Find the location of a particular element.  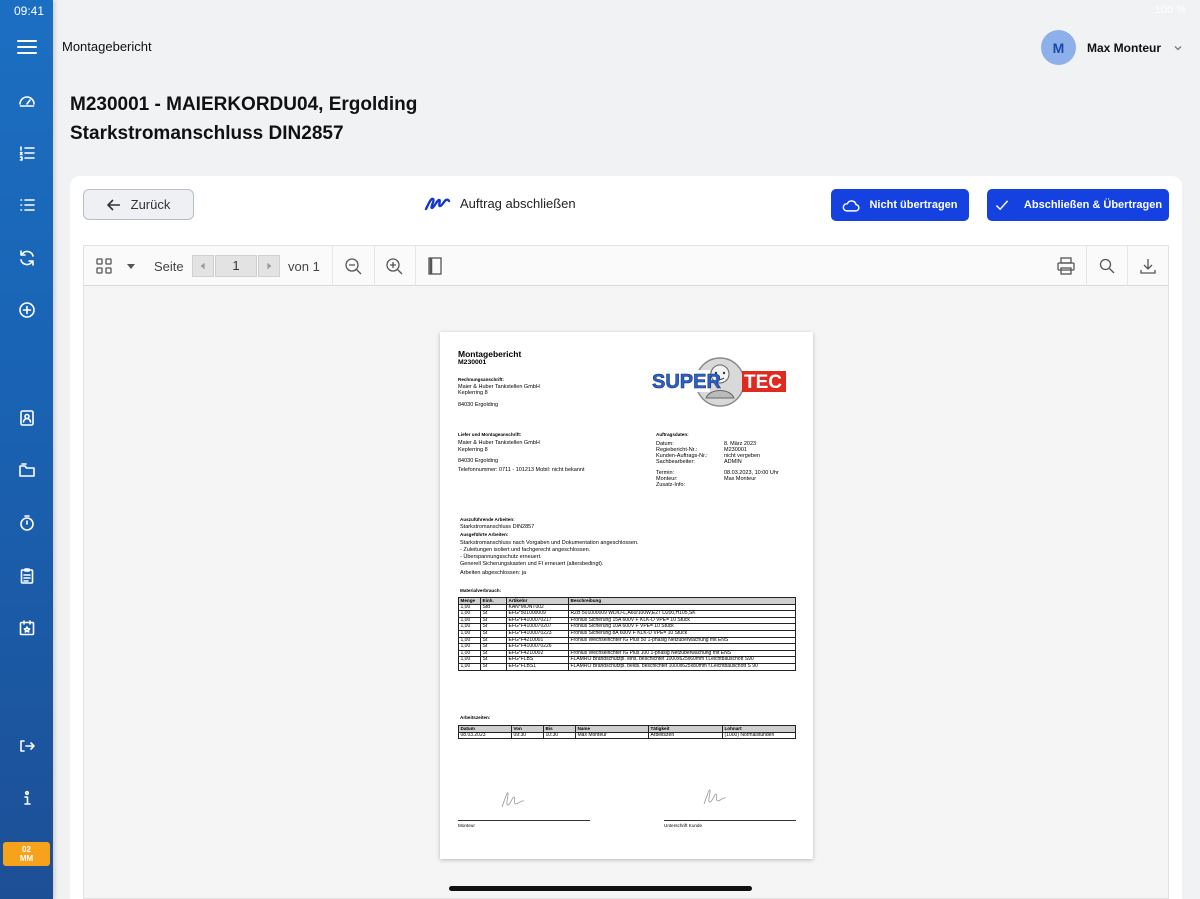

svg-text: TEC is located at coordinates (763, 382).